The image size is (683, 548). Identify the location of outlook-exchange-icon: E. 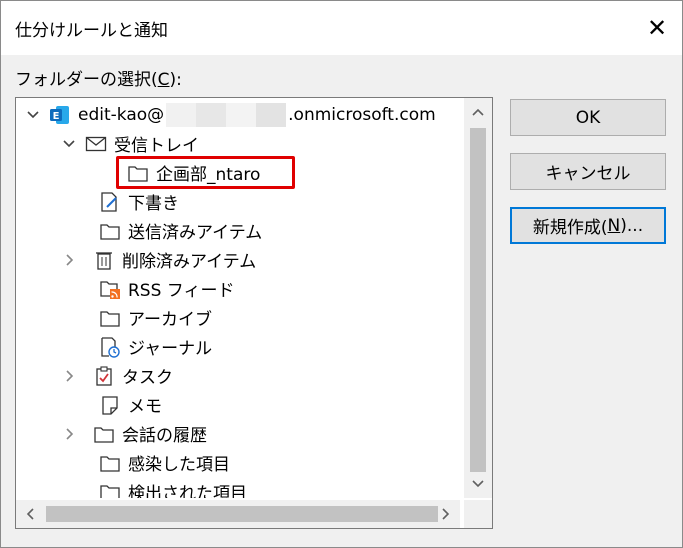
(60, 115).